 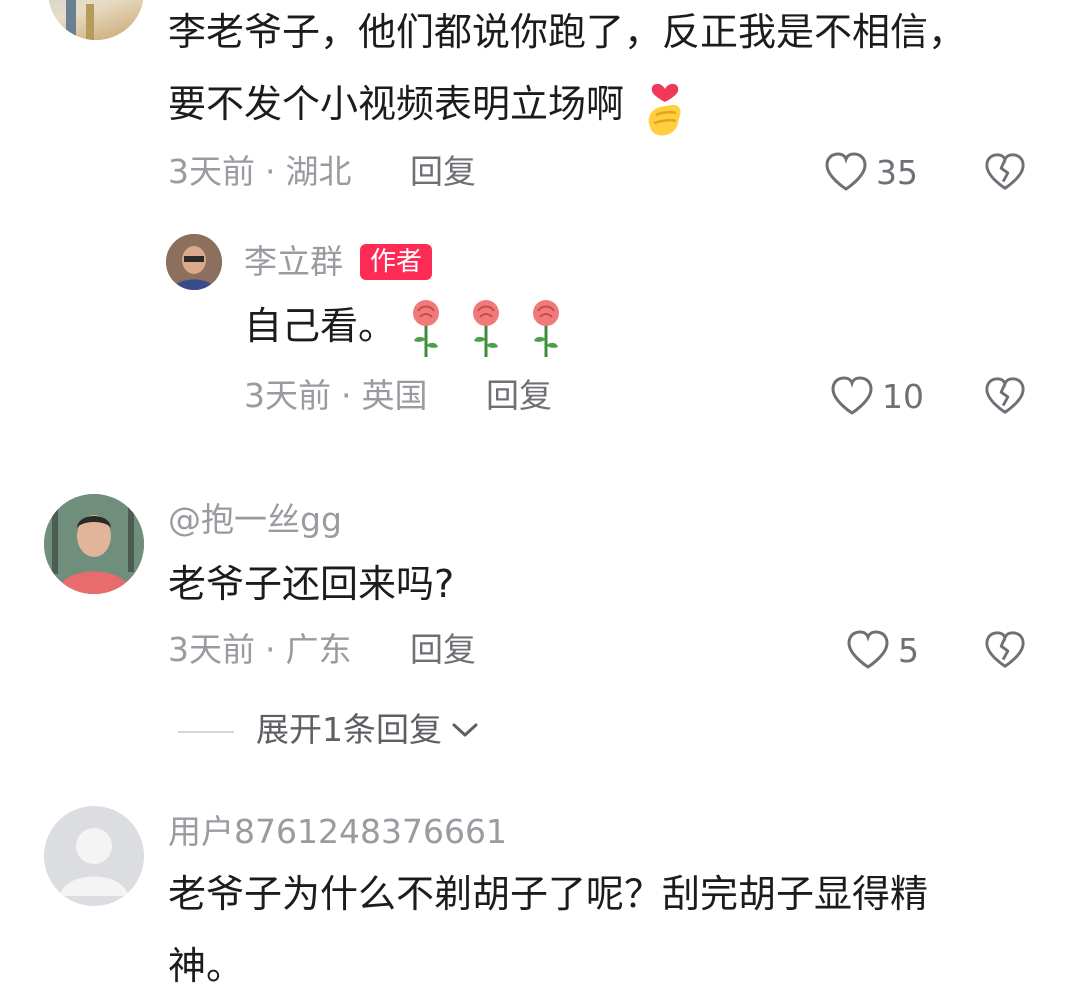 What do you see at coordinates (293, 262) in the screenshot?
I see `author-username: 李立群` at bounding box center [293, 262].